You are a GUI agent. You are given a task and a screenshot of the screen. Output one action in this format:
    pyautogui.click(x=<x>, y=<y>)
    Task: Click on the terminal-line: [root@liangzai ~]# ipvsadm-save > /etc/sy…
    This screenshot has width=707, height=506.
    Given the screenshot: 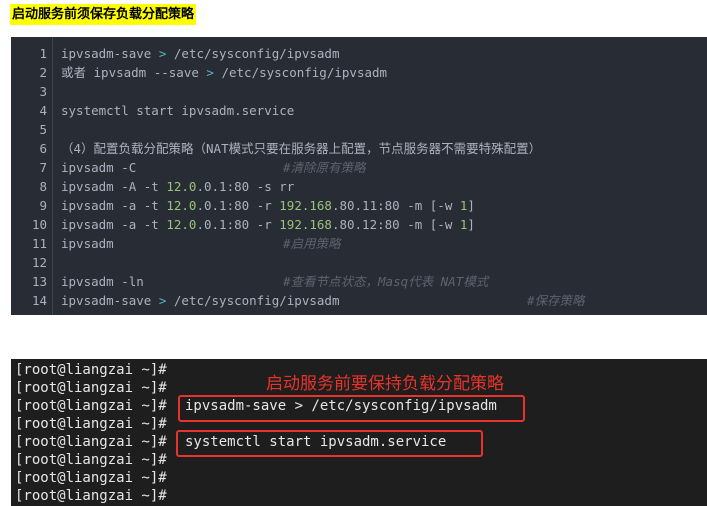 What is the action you would take?
    pyautogui.click(x=256, y=406)
    